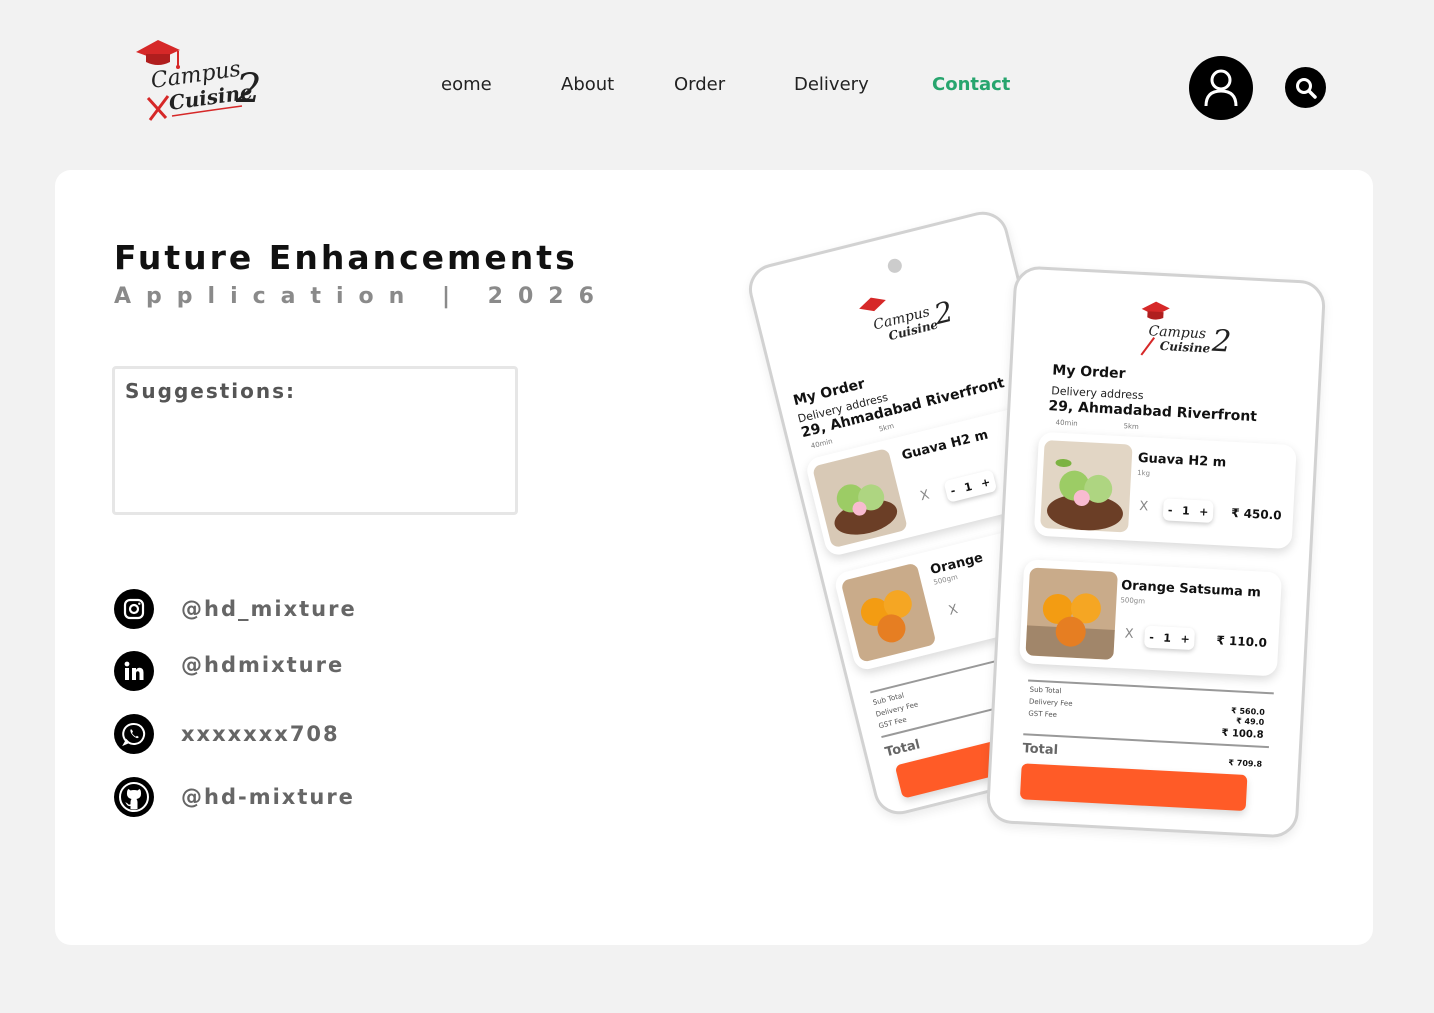 The image size is (1434, 1013). What do you see at coordinates (886, 427) in the screenshot?
I see `back-distance: 5km` at bounding box center [886, 427].